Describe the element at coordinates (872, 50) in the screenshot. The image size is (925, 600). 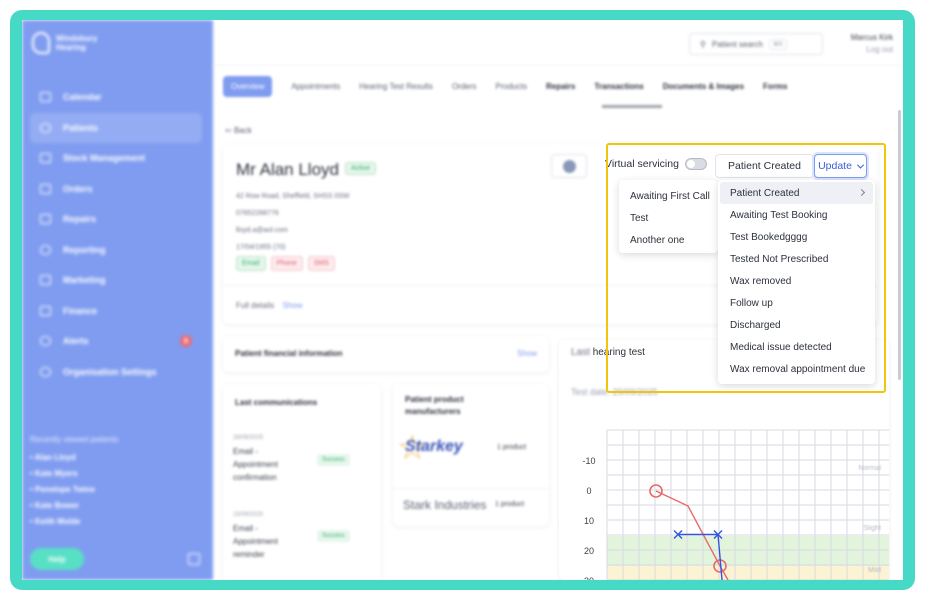
I see `logout-link: Log out` at that location.